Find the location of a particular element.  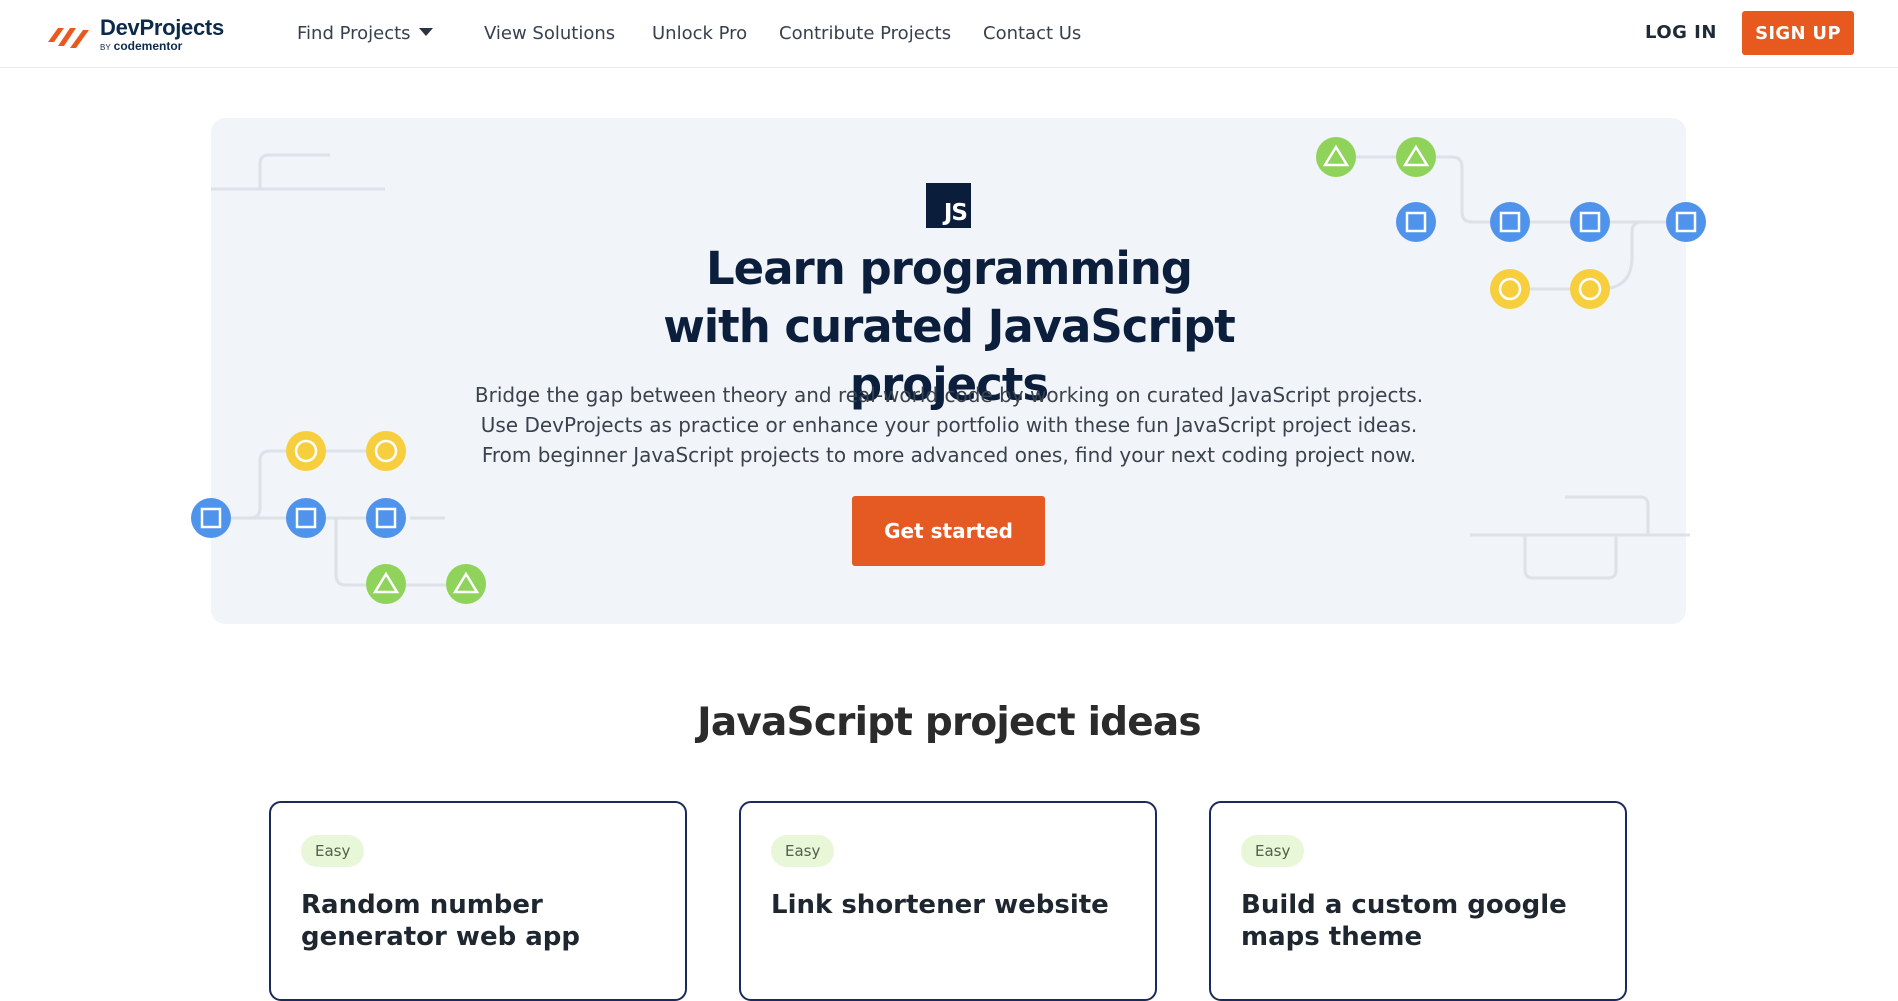

nav-find-projects: Find Projects is located at coordinates (365, 33).